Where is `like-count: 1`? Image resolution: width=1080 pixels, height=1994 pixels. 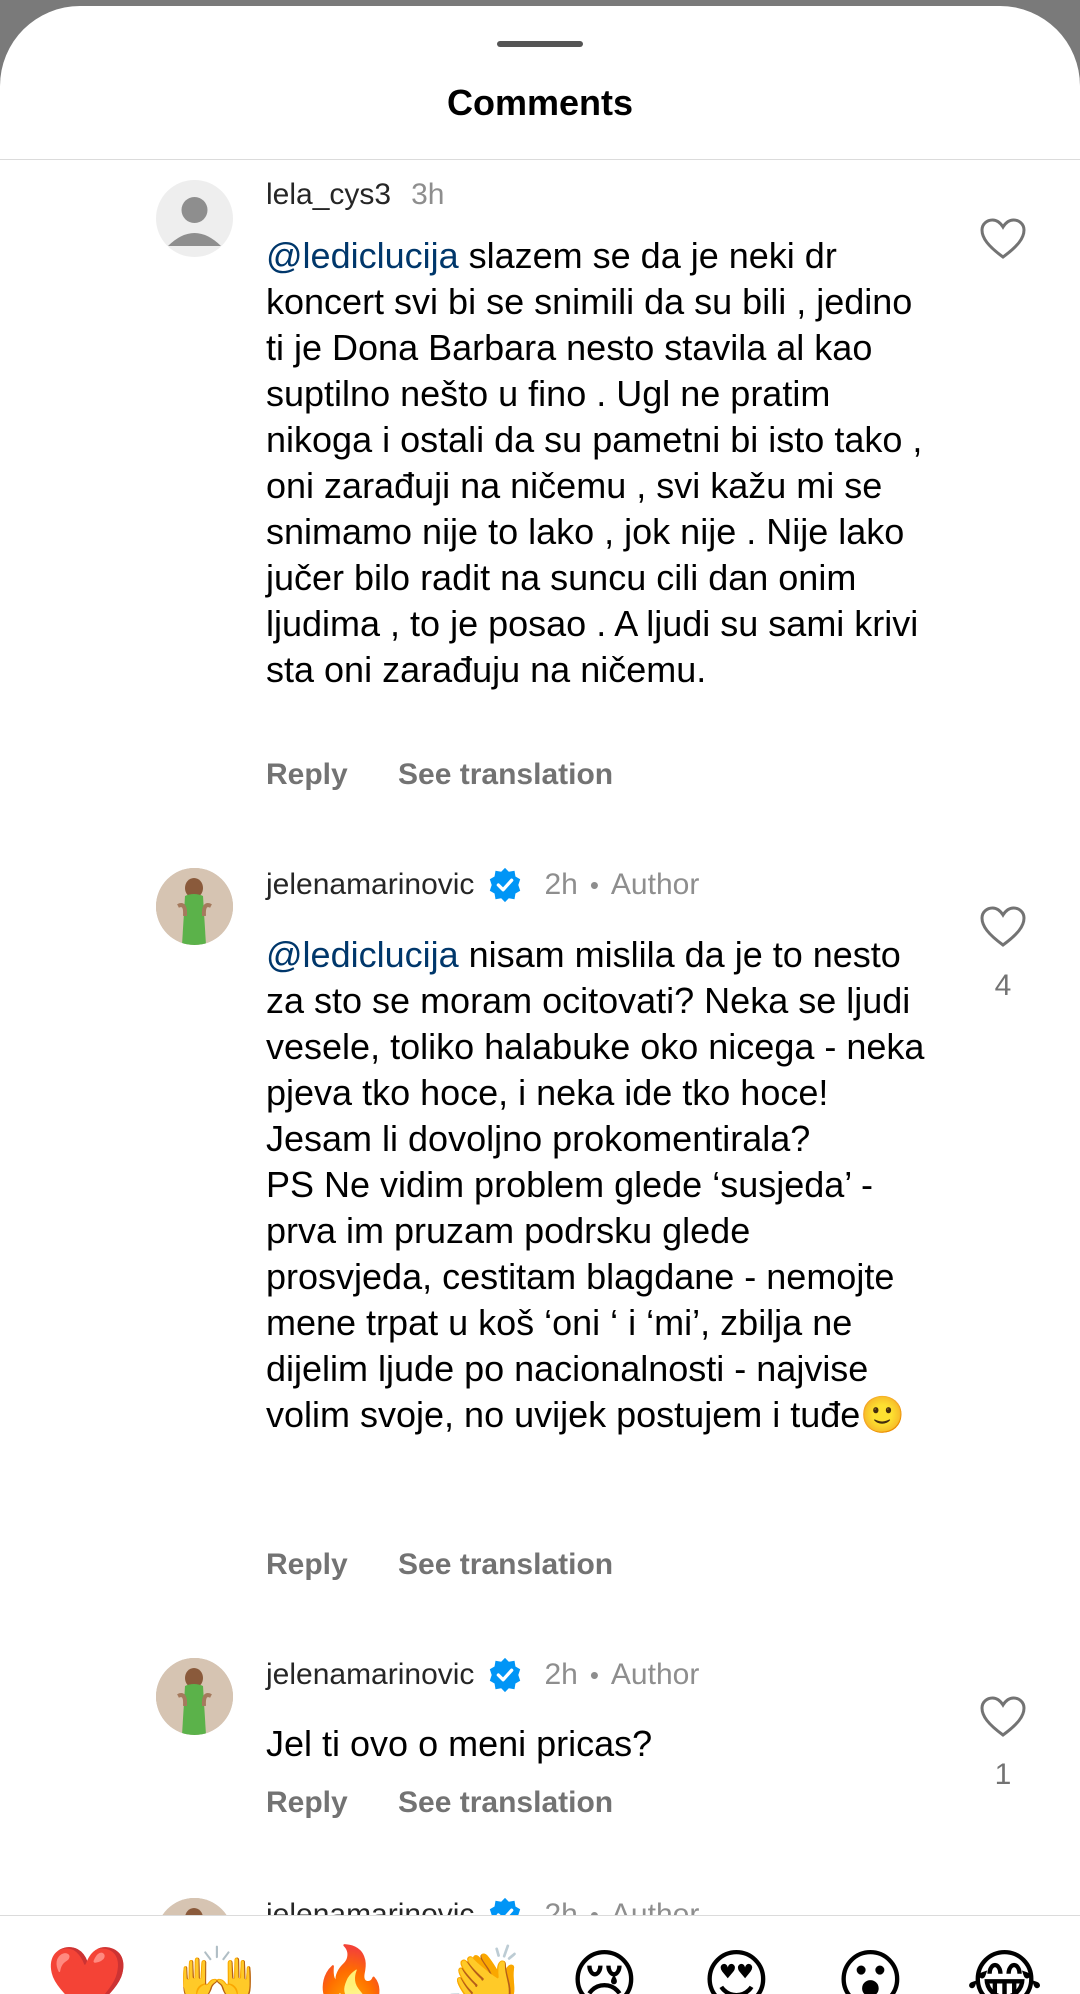
like-count: 1 is located at coordinates (1003, 1775).